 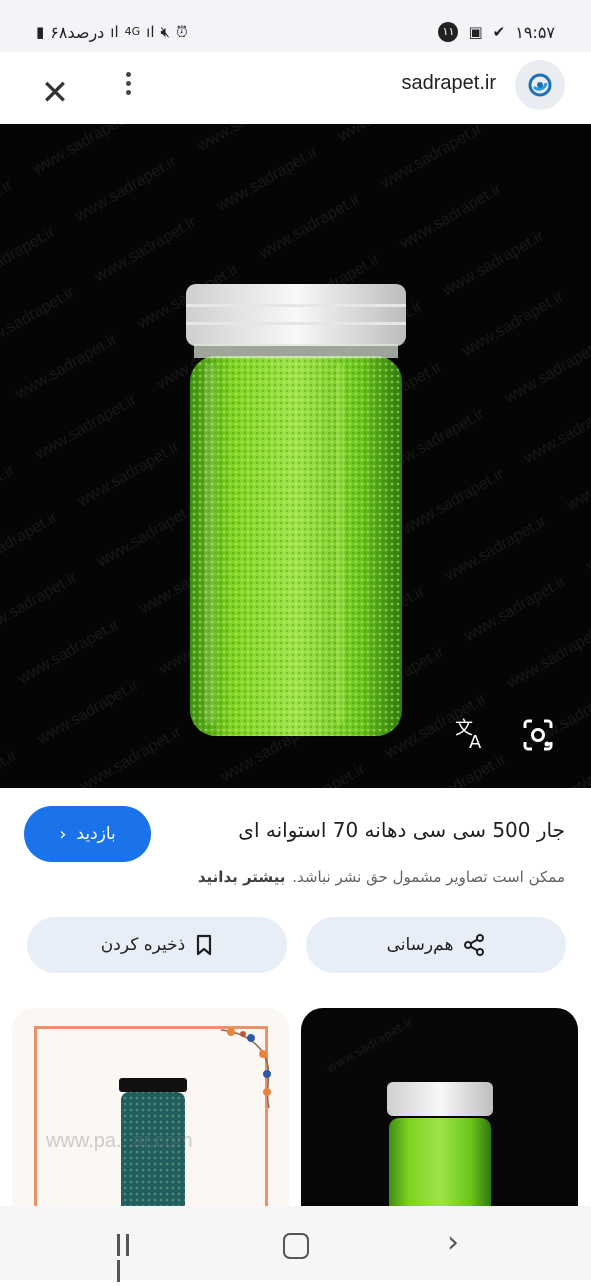 I want to click on chevron-left-icon: ‹, so click(x=63, y=834).